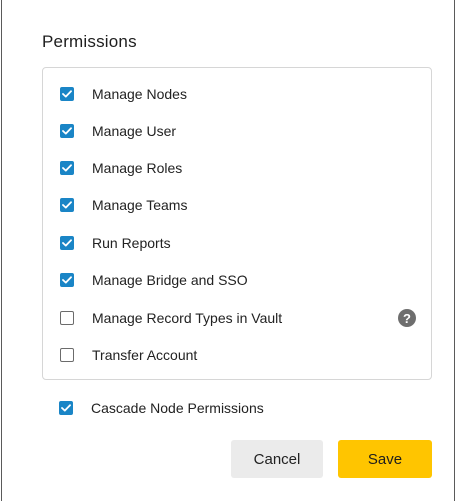  I want to click on permission-label: Manage Roles, so click(137, 168).